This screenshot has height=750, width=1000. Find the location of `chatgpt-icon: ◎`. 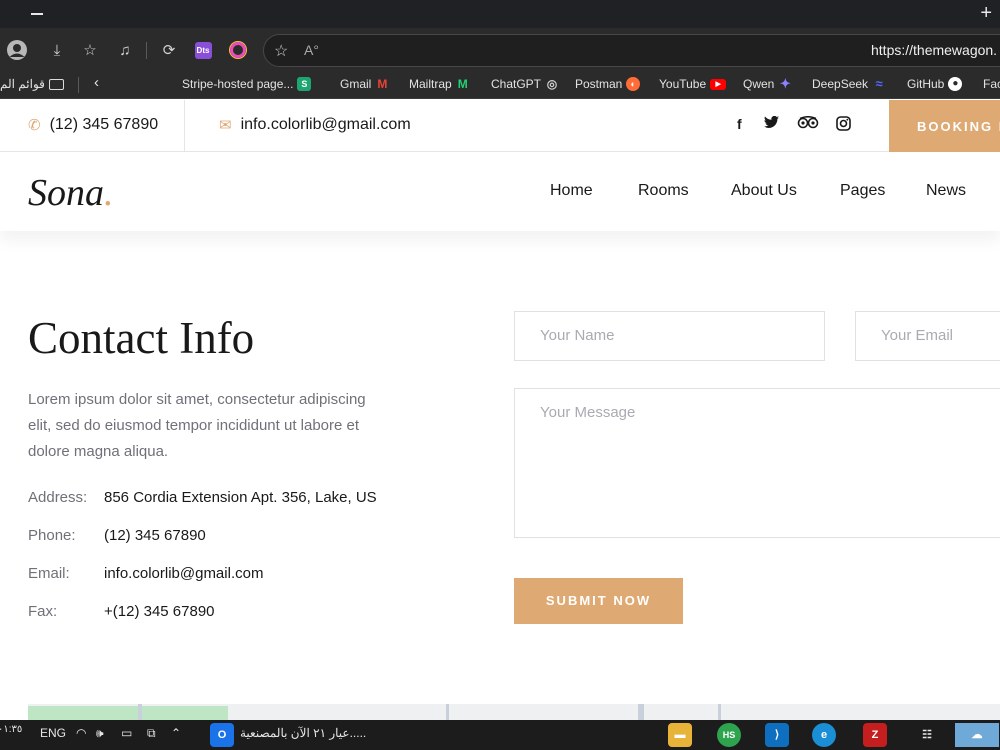

chatgpt-icon: ◎ is located at coordinates (552, 84).